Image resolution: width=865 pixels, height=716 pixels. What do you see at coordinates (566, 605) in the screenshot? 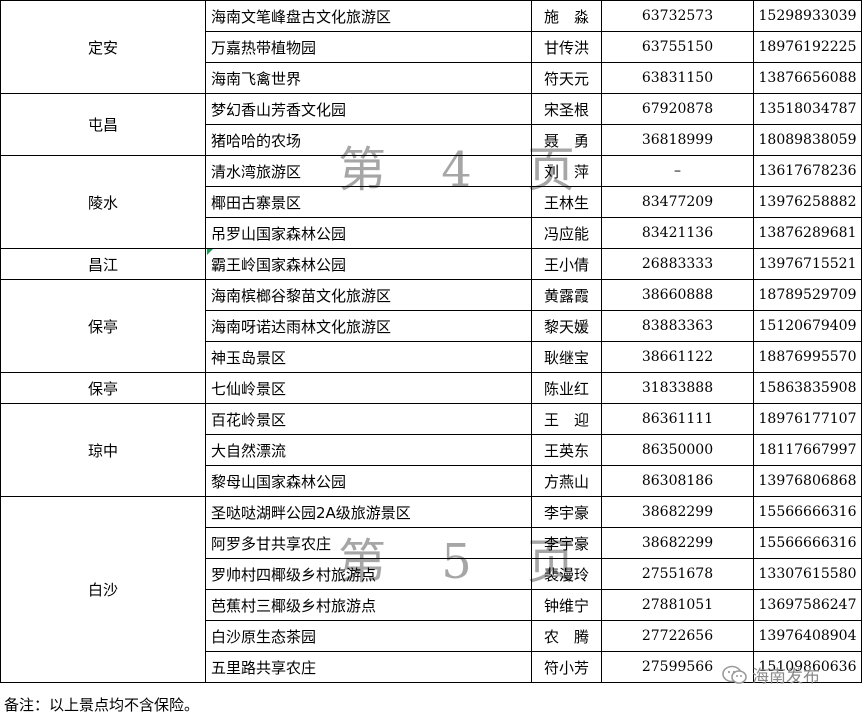
I see `contact-cell: 钟维宁` at bounding box center [566, 605].